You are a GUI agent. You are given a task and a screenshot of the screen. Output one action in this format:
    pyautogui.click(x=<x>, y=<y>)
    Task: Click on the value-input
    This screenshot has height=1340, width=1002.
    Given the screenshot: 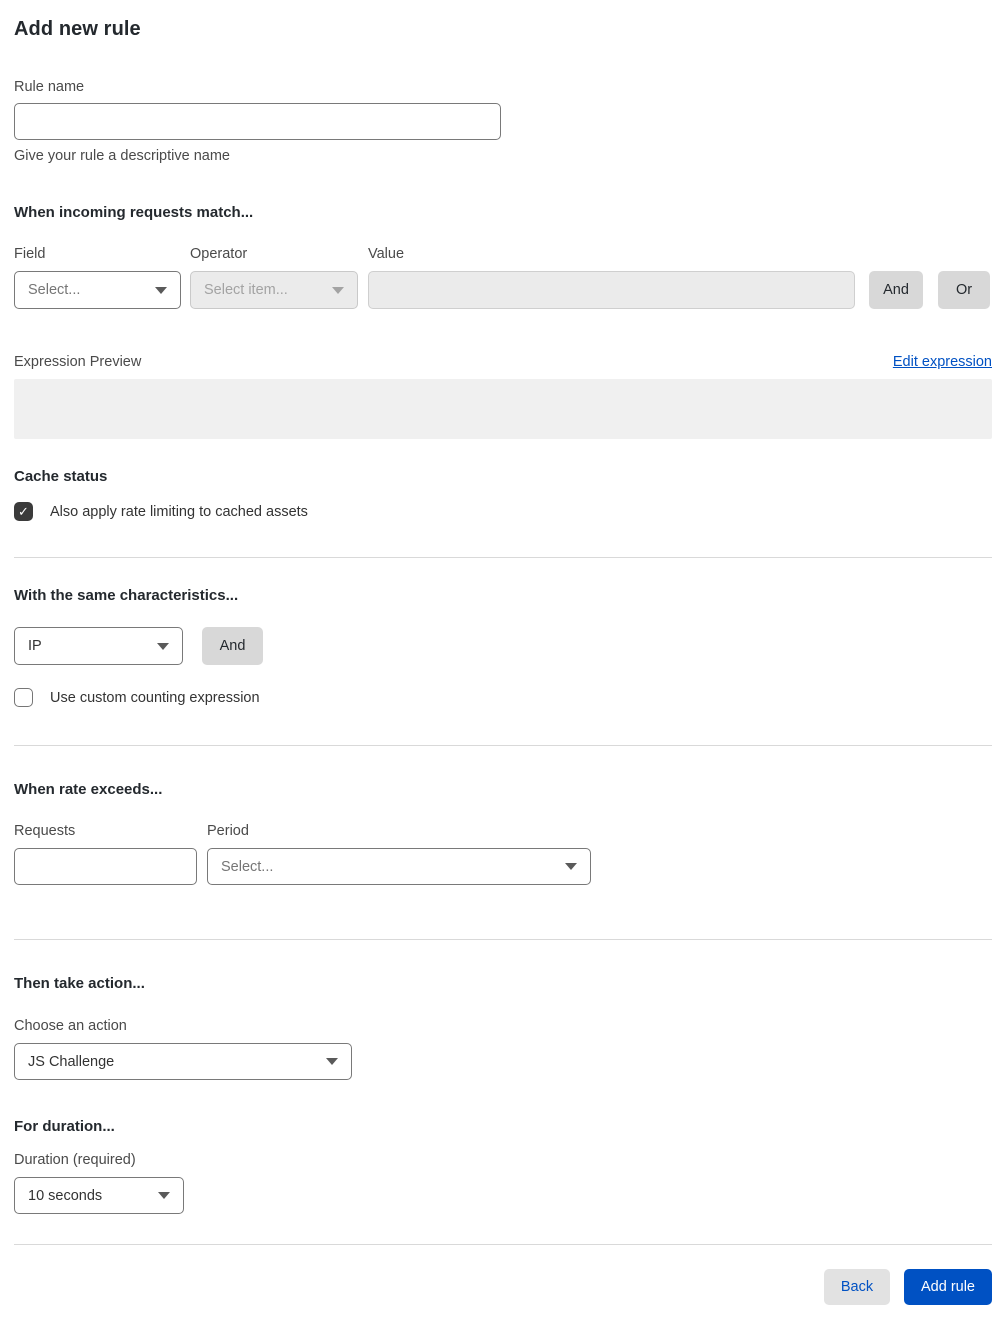 What is the action you would take?
    pyautogui.click(x=611, y=290)
    